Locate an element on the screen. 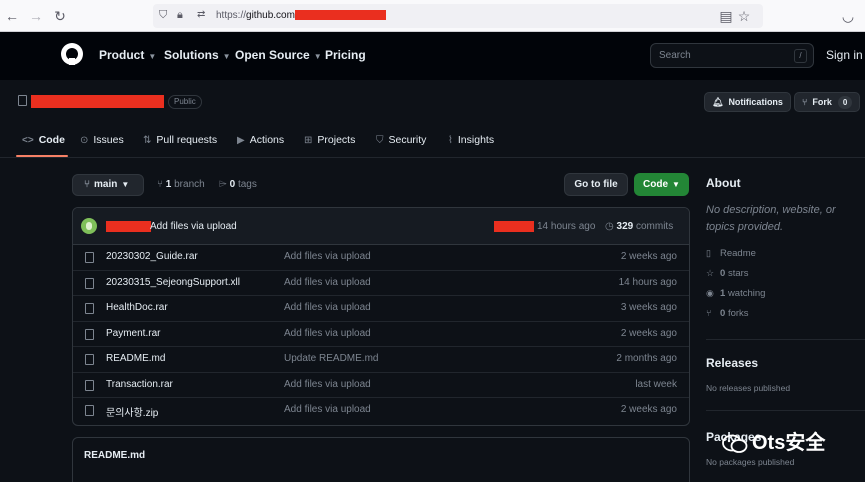 Image resolution: width=865 pixels, height=482 pixels. file-age: 14 hours ago is located at coordinates (647, 282).